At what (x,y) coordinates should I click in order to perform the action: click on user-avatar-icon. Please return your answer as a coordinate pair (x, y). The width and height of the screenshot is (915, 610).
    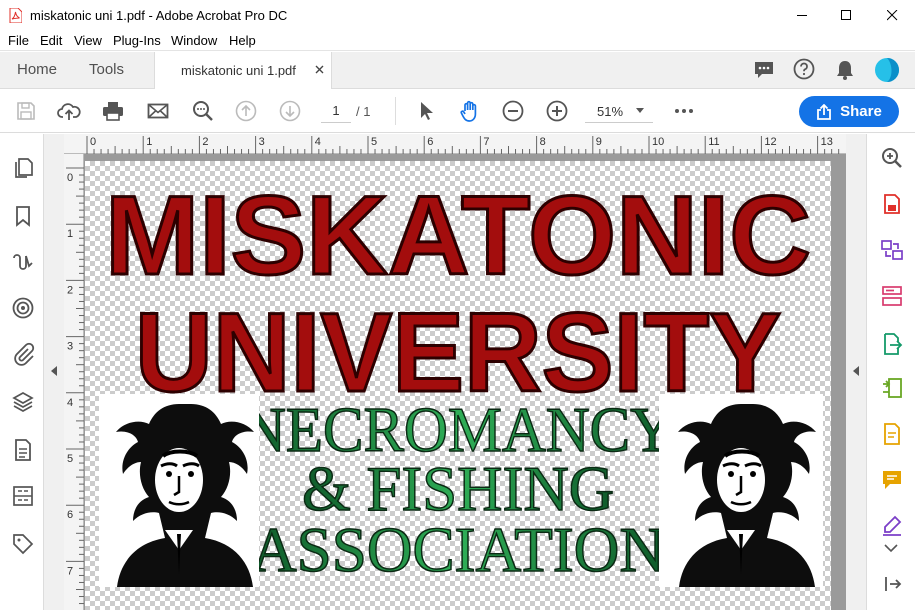
    Looking at the image, I should click on (887, 70).